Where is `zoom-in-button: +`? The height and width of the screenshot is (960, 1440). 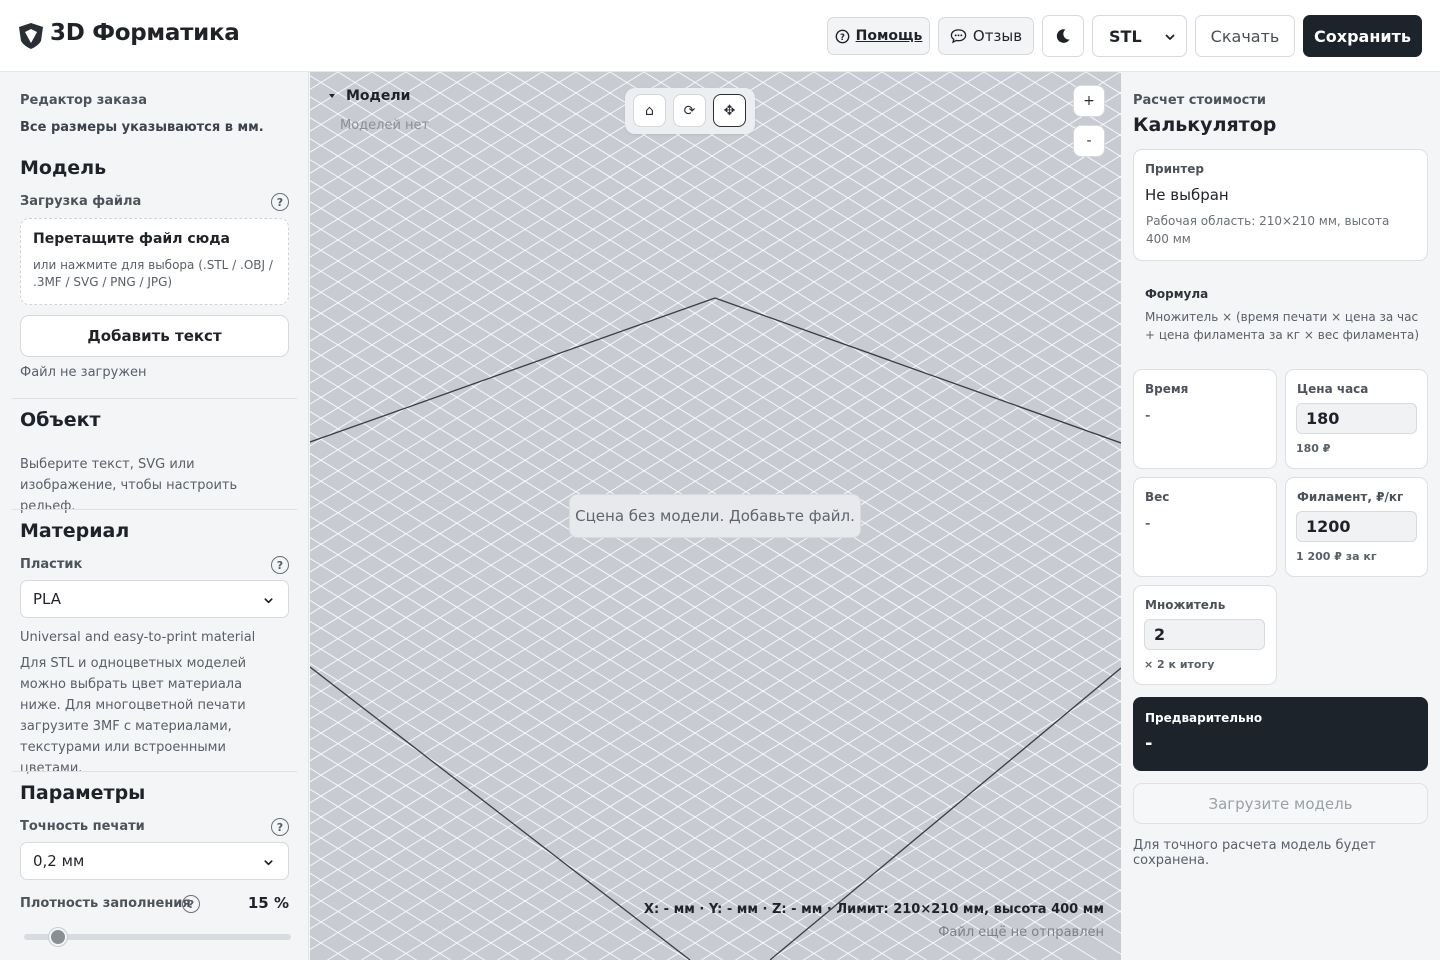
zoom-in-button: + is located at coordinates (1089, 101).